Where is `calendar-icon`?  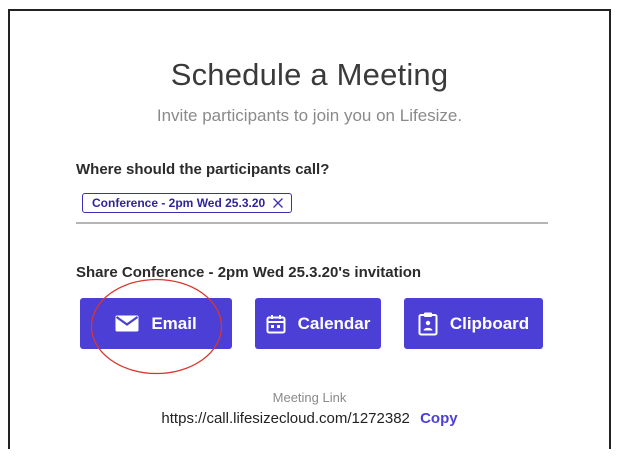
calendar-icon is located at coordinates (276, 324).